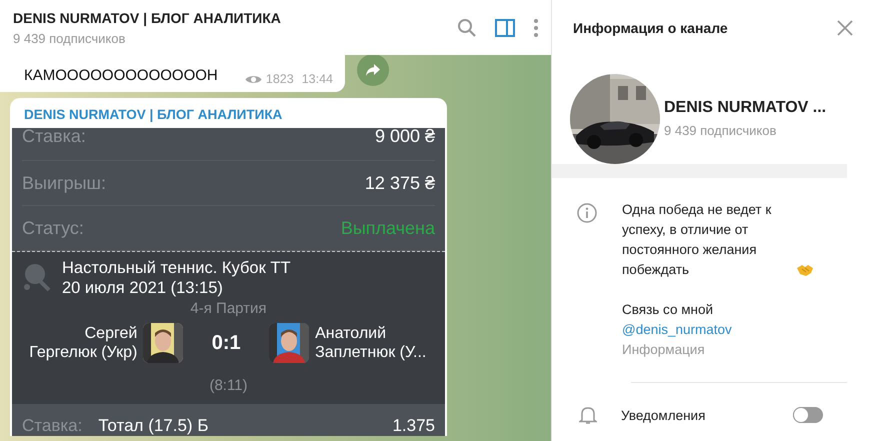 The height and width of the screenshot is (441, 871). I want to click on message-time: 13:44, so click(317, 79).